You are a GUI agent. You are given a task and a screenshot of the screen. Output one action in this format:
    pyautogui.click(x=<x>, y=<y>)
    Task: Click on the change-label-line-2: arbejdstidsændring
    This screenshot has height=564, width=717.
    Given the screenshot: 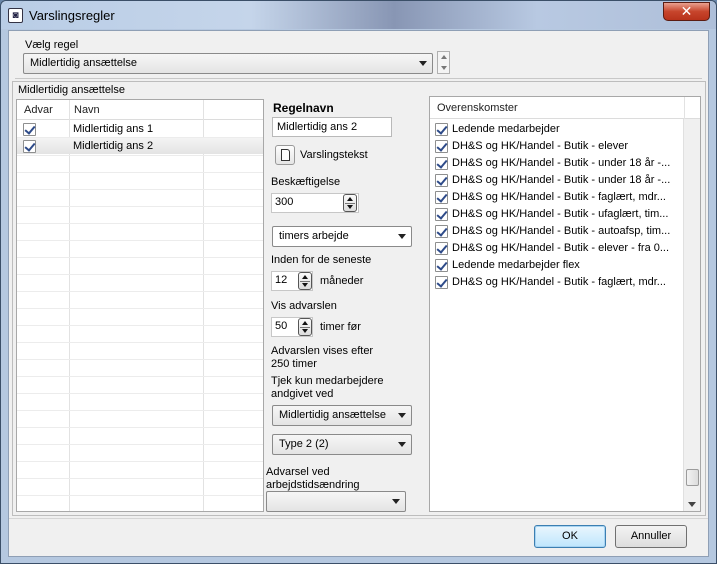 What is the action you would take?
    pyautogui.click(x=313, y=485)
    